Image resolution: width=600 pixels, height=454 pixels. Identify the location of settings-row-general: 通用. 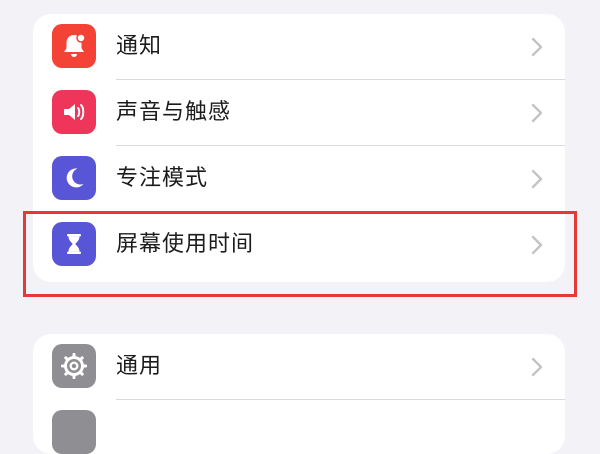
(299, 367).